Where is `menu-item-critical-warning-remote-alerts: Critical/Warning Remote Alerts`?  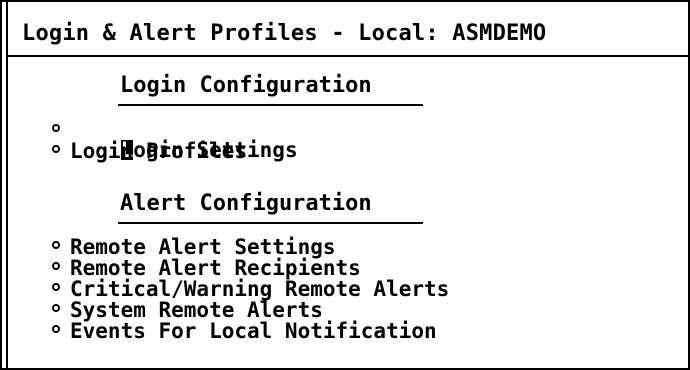
menu-item-critical-warning-remote-alerts: Critical/Warning Remote Alerts is located at coordinates (259, 289).